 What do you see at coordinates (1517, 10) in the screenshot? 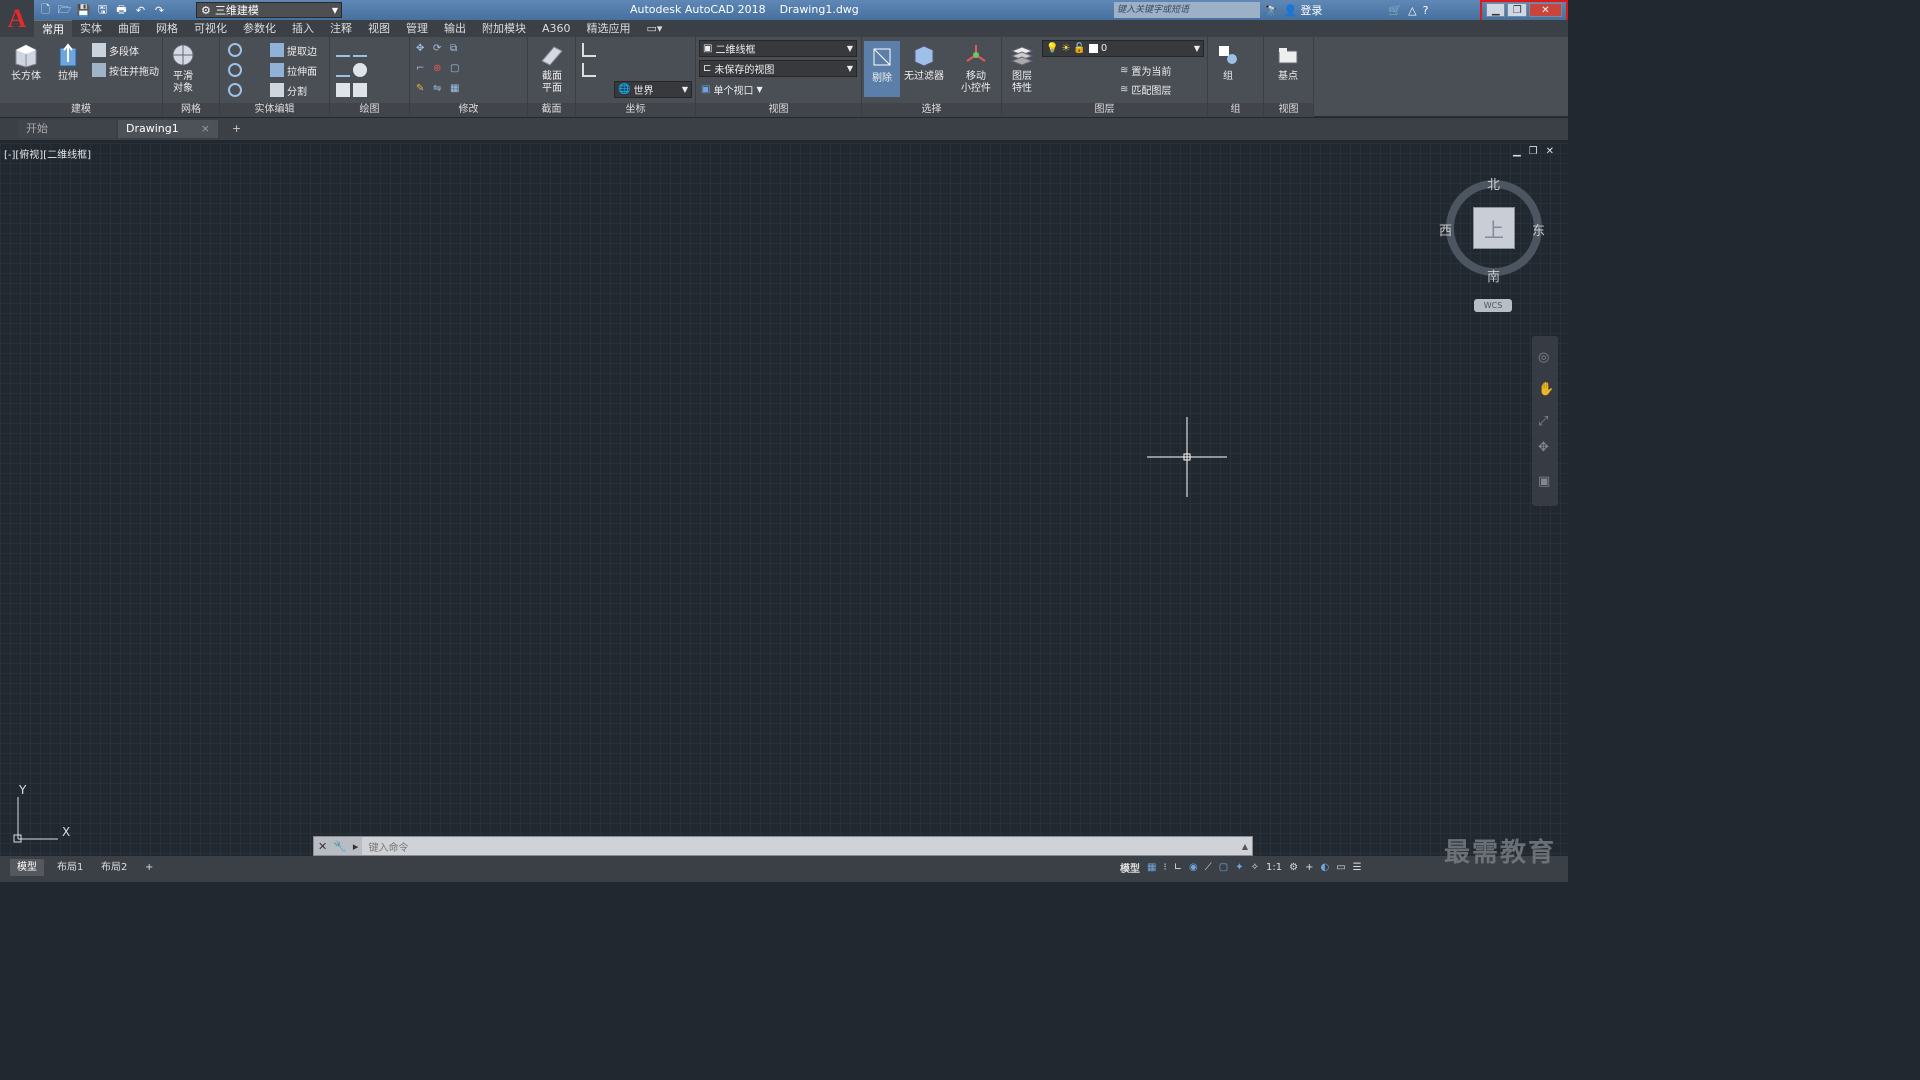
I see `restore-button: ❐` at bounding box center [1517, 10].